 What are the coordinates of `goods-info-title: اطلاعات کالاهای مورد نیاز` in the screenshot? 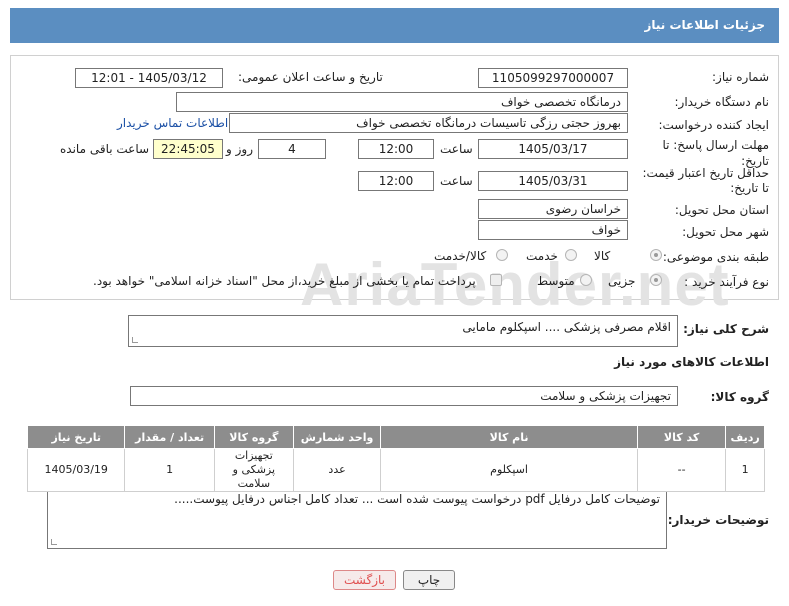 It's located at (691, 362).